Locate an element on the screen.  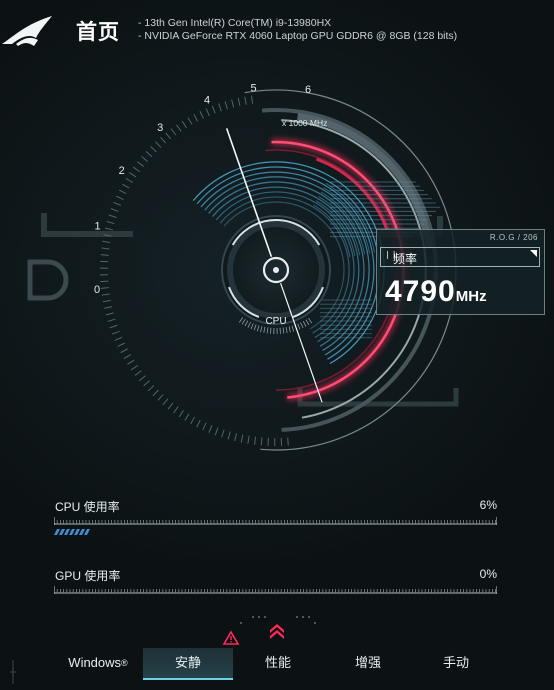
mode-nav: Windows® 安静 性能 增强 手动 is located at coordinates (277, 666).